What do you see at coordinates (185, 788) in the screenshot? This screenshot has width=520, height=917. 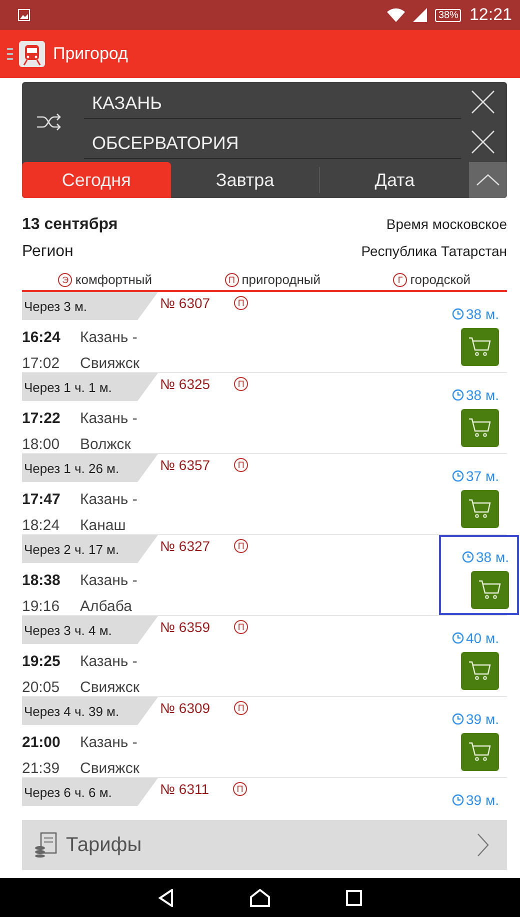 I see `train-number: № 6311` at bounding box center [185, 788].